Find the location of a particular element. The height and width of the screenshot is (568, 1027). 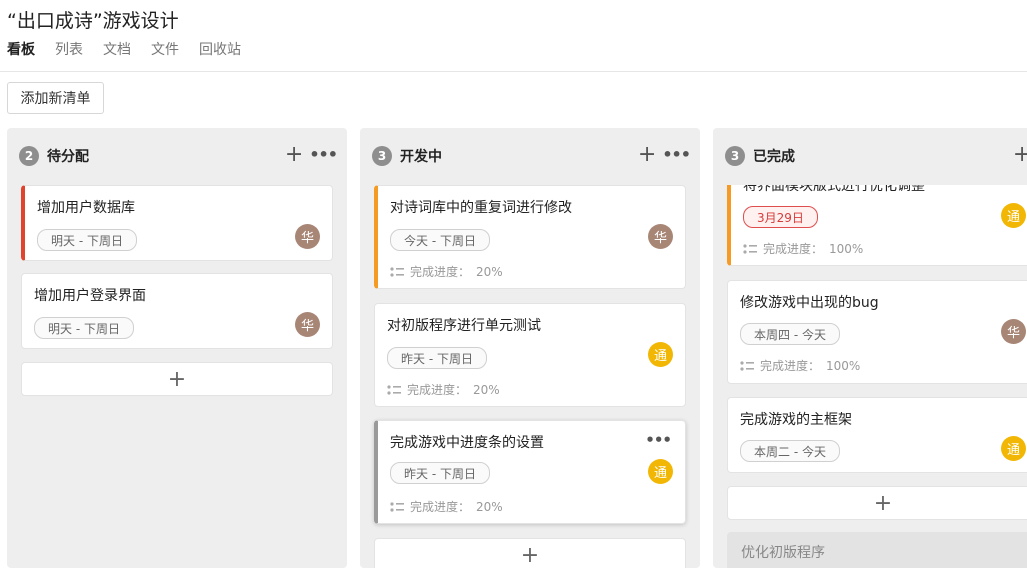

task-card: 增加用户登录界面 明天 - 下周日 华 is located at coordinates (177, 311).